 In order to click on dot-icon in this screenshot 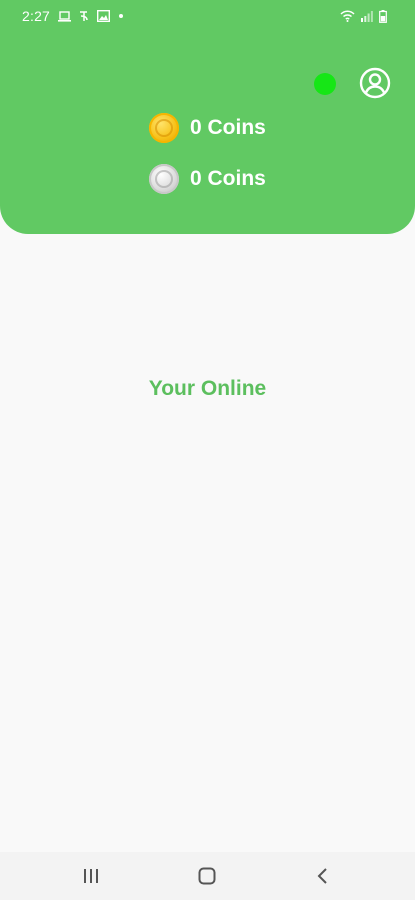, I will do `click(121, 16)`.